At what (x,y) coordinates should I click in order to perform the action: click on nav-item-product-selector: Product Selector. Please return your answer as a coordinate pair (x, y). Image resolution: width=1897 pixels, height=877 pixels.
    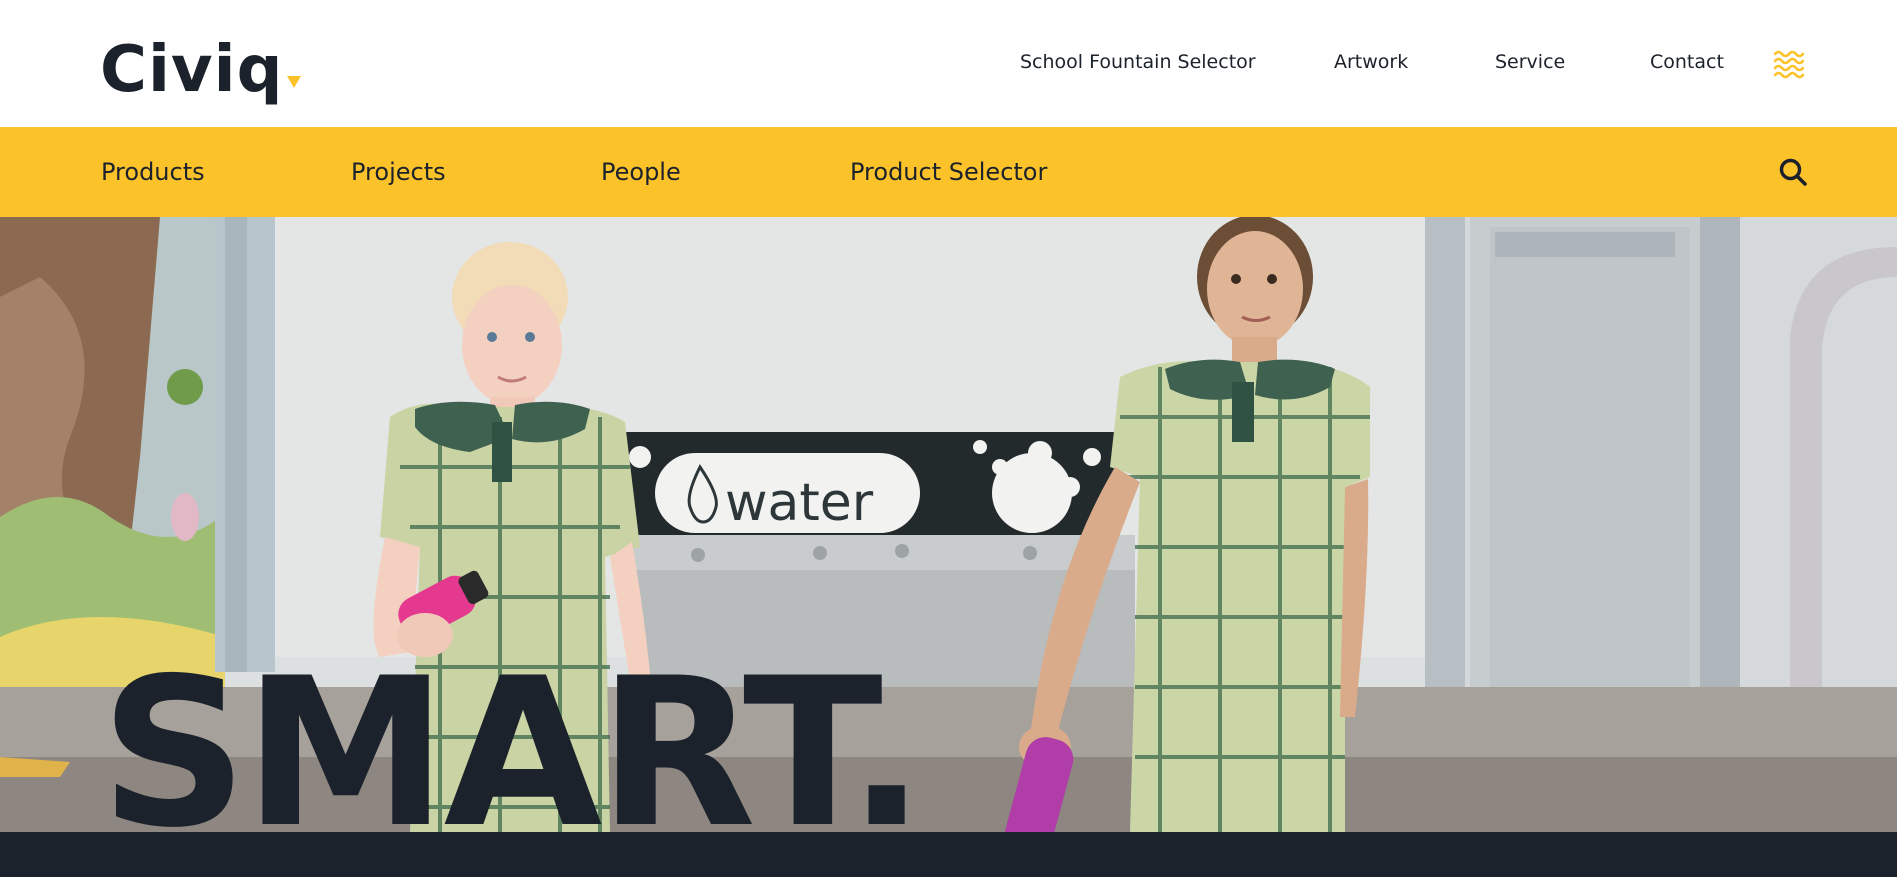
    Looking at the image, I should click on (948, 172).